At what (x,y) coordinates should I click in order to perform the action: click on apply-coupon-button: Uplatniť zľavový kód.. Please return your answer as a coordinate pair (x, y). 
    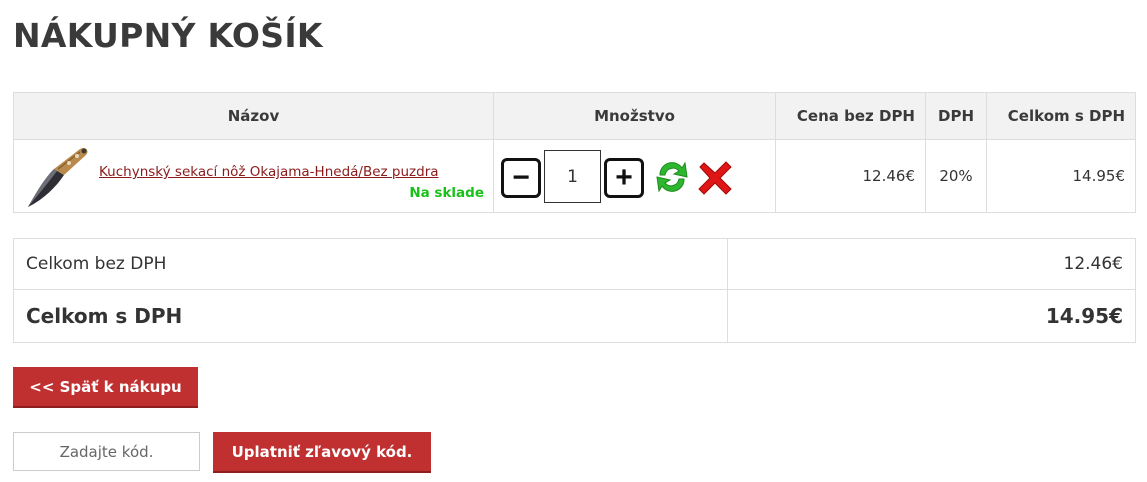
    Looking at the image, I should click on (322, 451).